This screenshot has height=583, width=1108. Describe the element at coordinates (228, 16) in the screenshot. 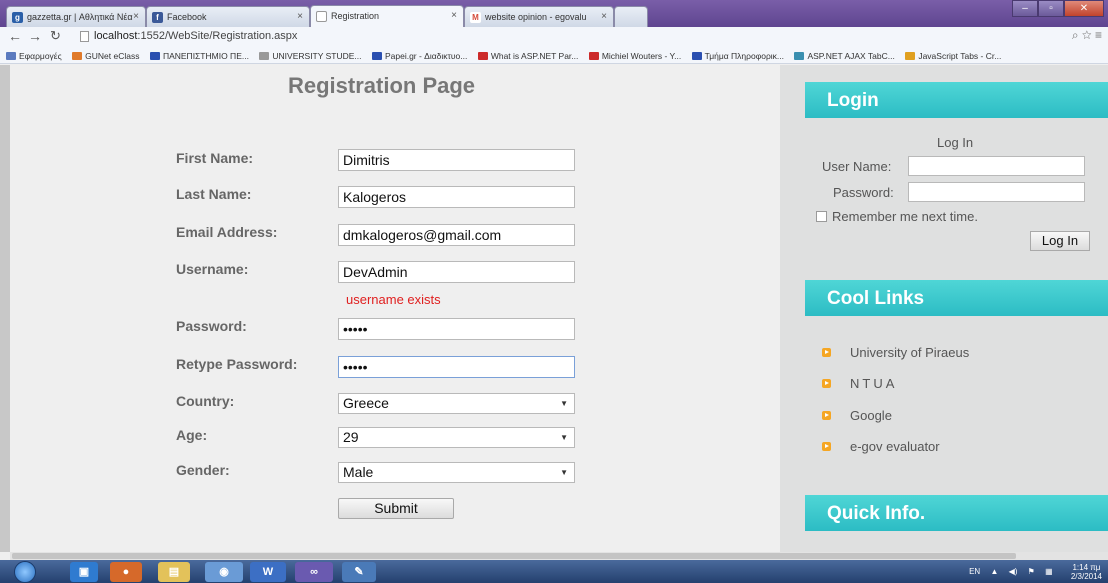

I see `tab-facebook: f Facebook ×` at that location.